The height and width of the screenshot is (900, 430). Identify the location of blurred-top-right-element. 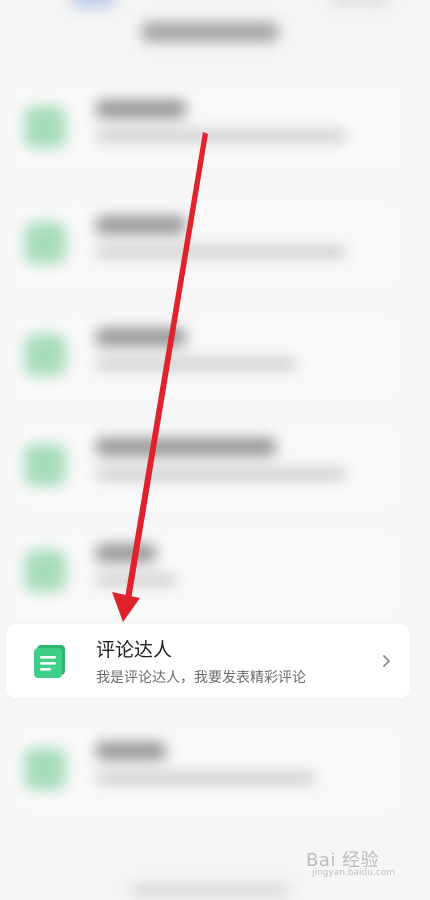
(360, 3).